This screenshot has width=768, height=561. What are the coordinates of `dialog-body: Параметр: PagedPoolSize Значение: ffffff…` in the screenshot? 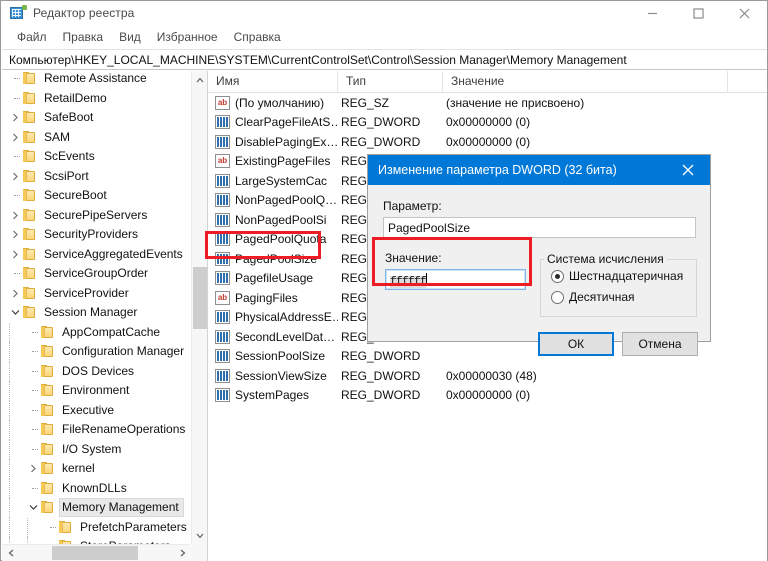 It's located at (539, 270).